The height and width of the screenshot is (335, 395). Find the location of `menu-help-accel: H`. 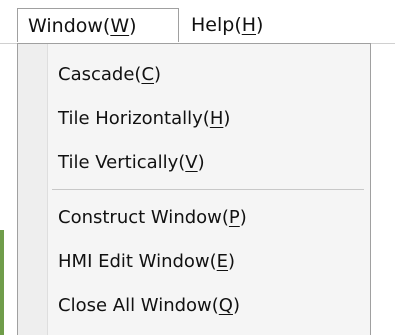

menu-help-accel: H is located at coordinates (249, 25).